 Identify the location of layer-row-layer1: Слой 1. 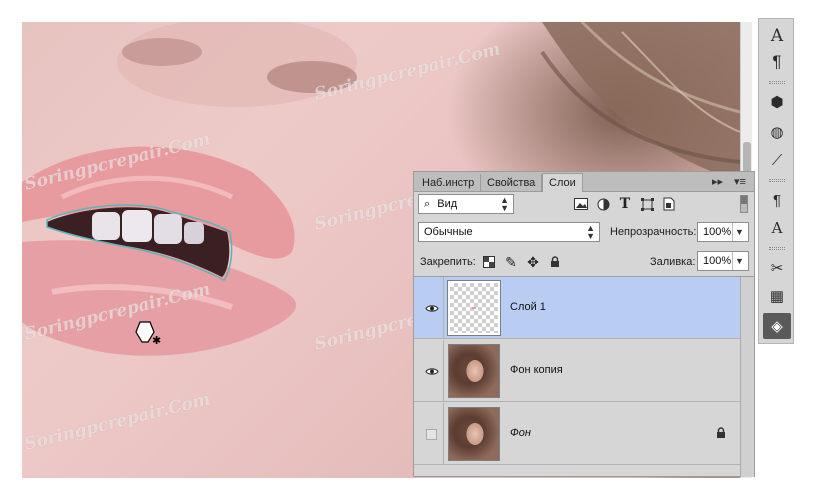
(577, 308).